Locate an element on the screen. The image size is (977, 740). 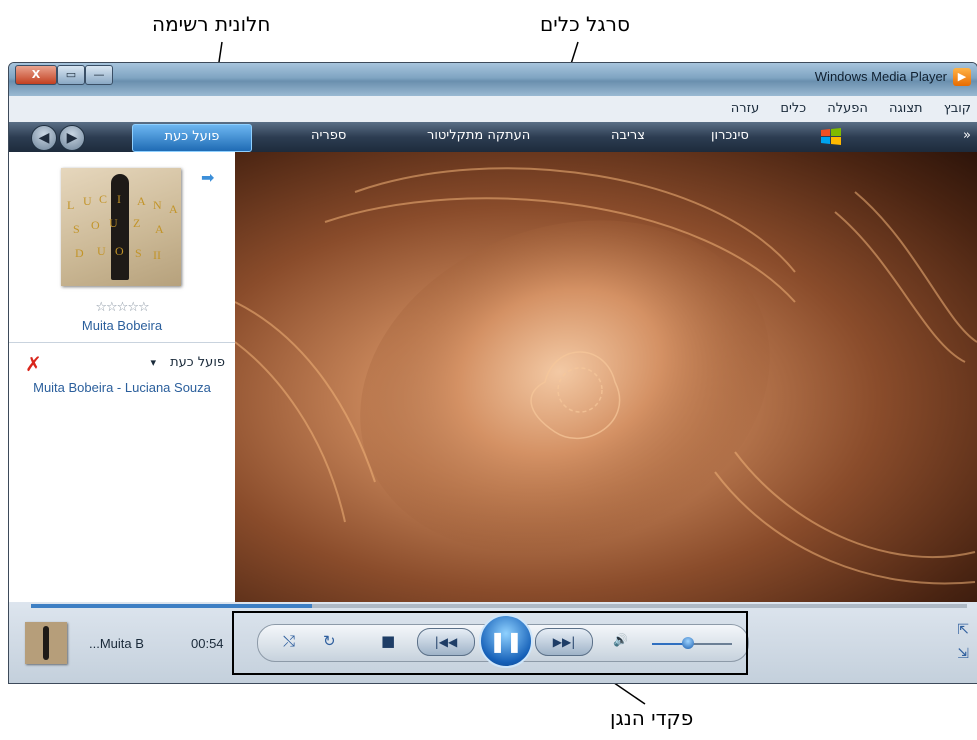
more-tabs-icon: » is located at coordinates (967, 135).